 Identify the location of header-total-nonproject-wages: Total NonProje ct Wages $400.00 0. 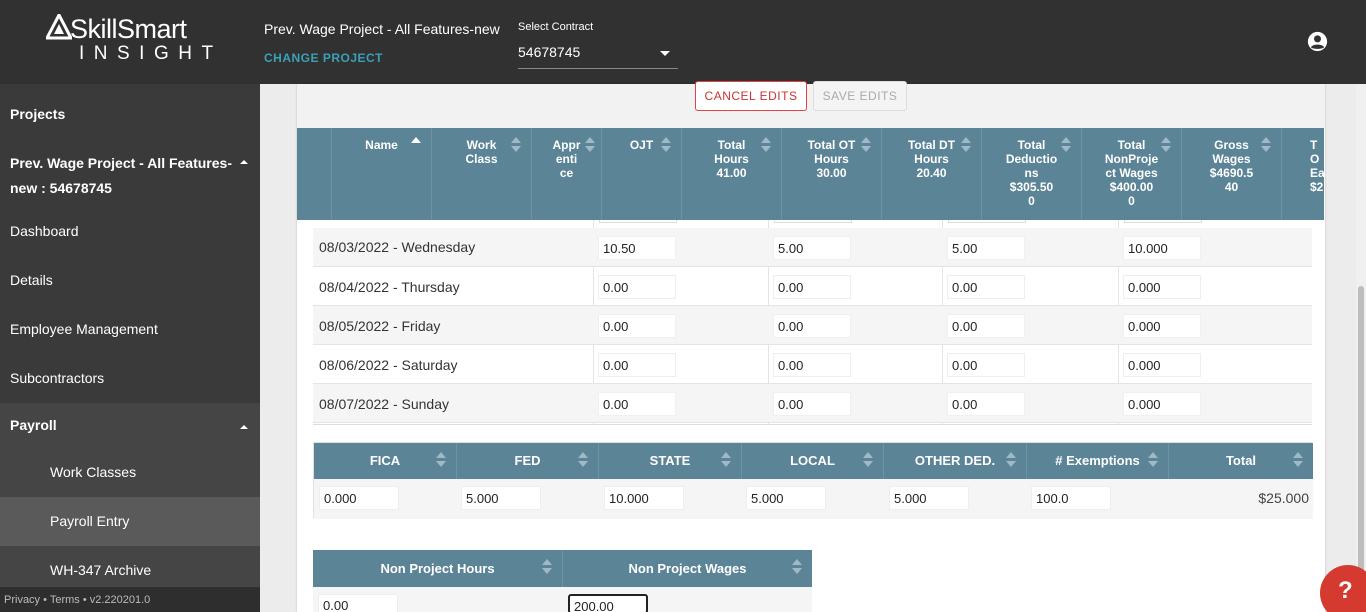
(1132, 174).